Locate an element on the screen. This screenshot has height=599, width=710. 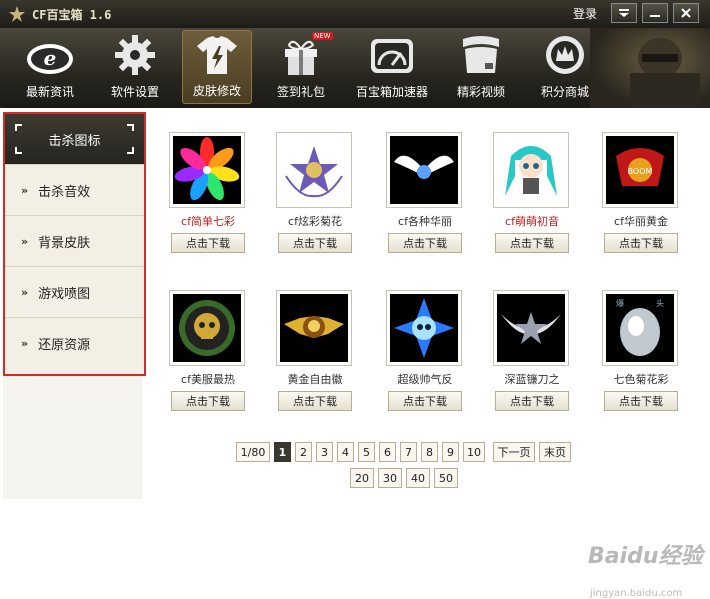
tool-label: 最新资讯 is located at coordinates (49, 92).